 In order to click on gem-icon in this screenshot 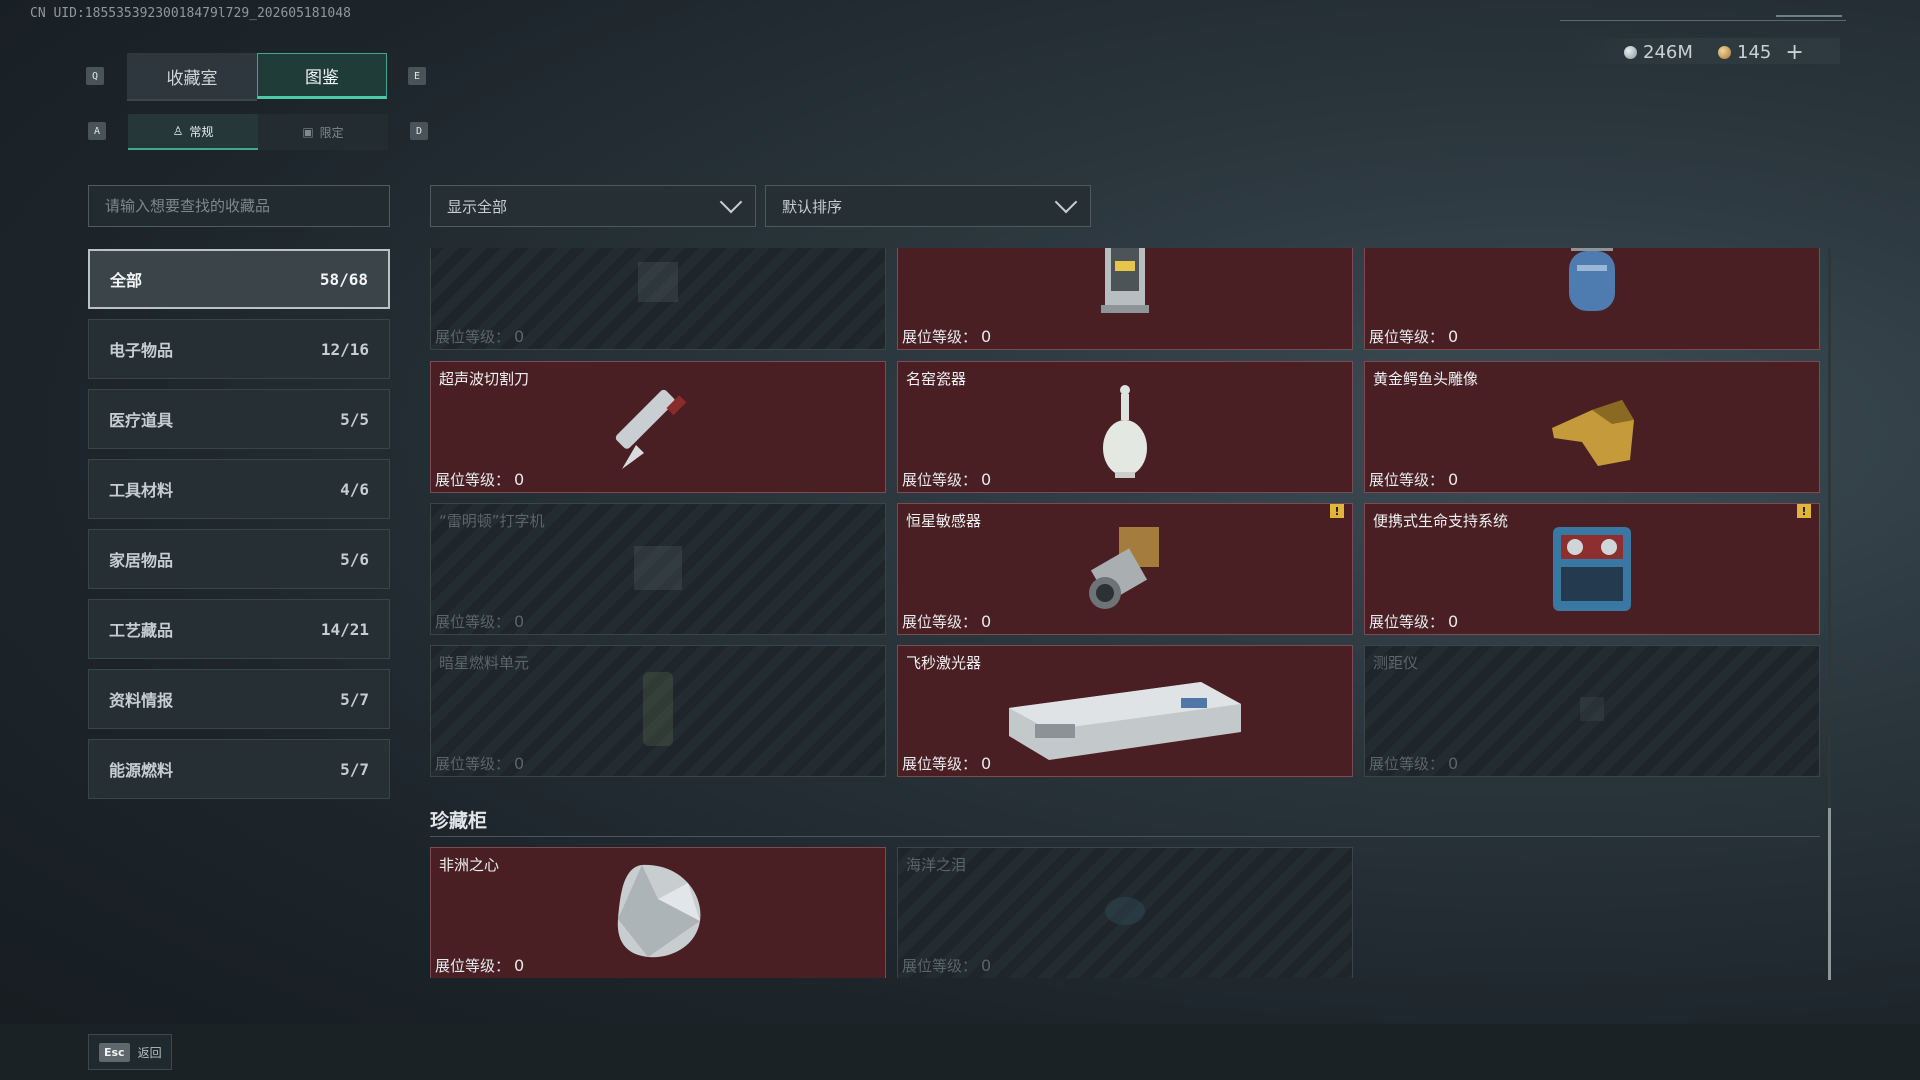, I will do `click(1125, 913)`.